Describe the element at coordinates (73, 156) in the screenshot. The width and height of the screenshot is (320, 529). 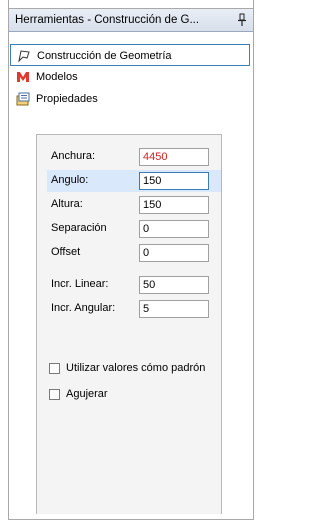
I see `anchura-label: Anchura:` at that location.